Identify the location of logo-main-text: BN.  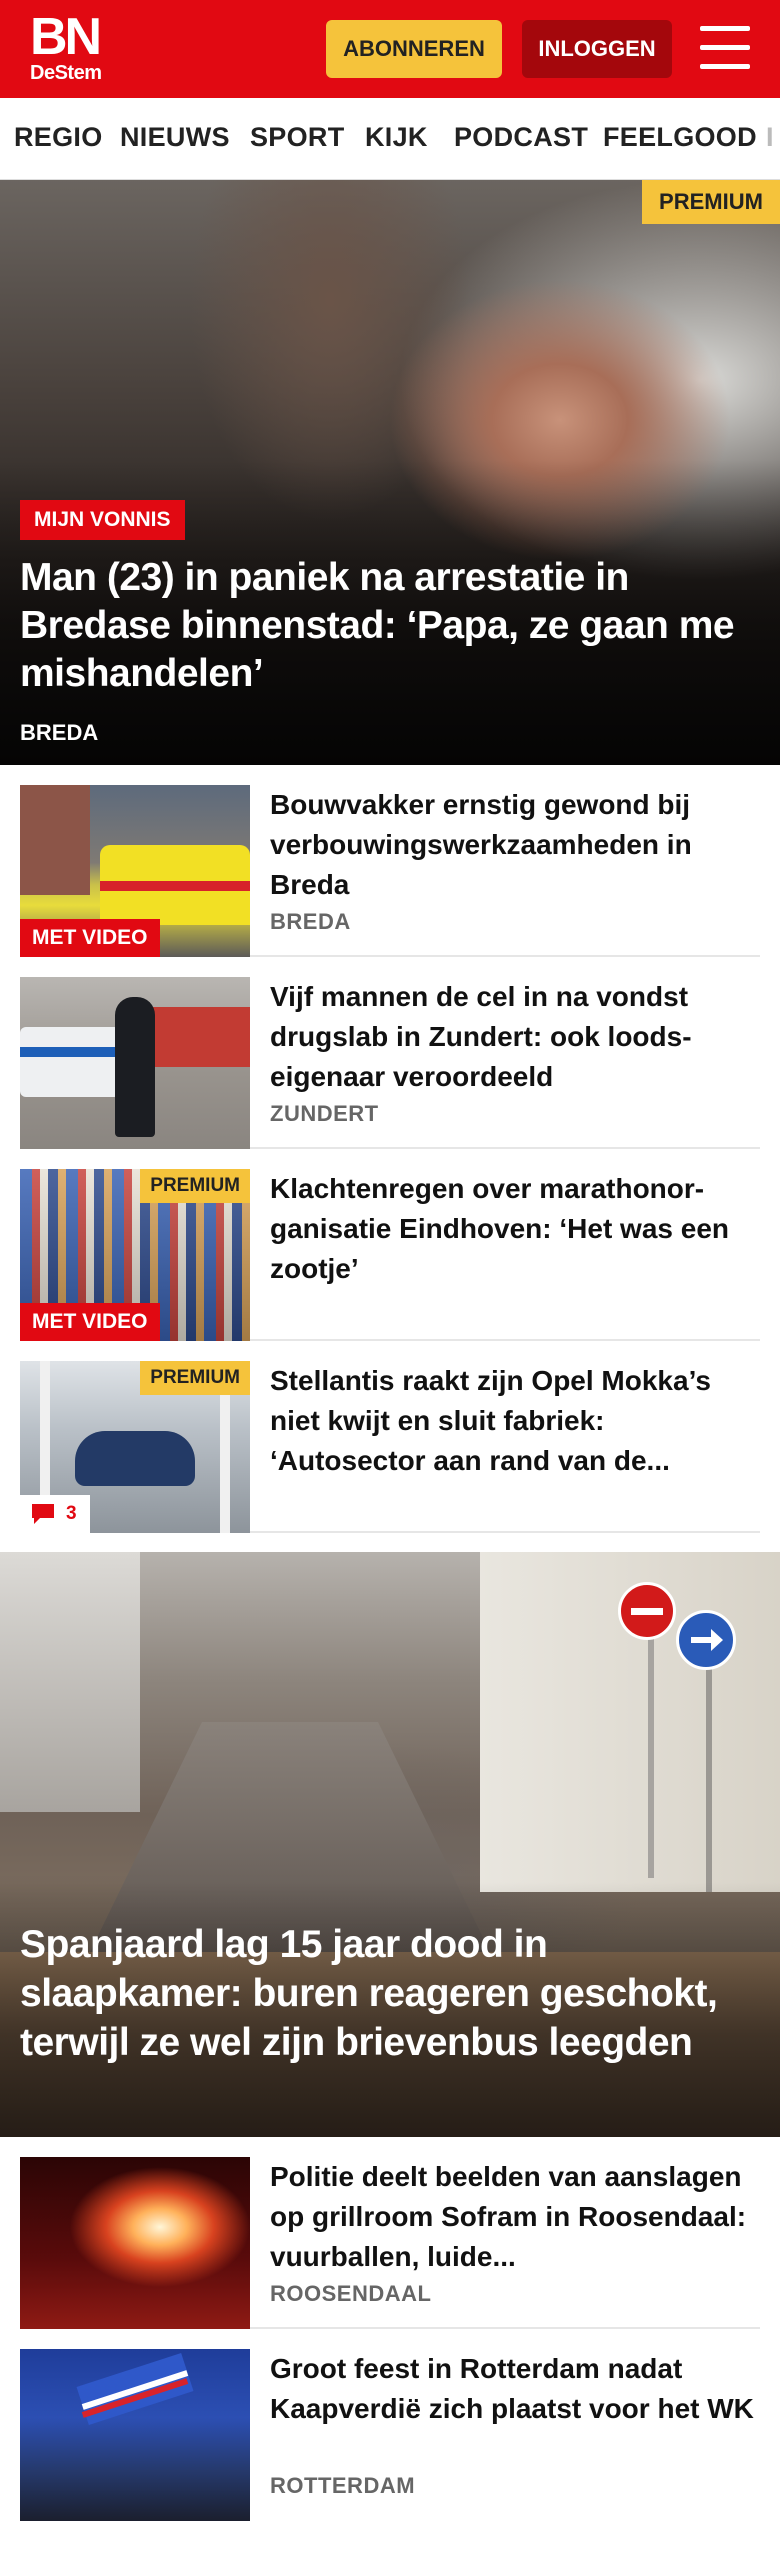
(66, 37).